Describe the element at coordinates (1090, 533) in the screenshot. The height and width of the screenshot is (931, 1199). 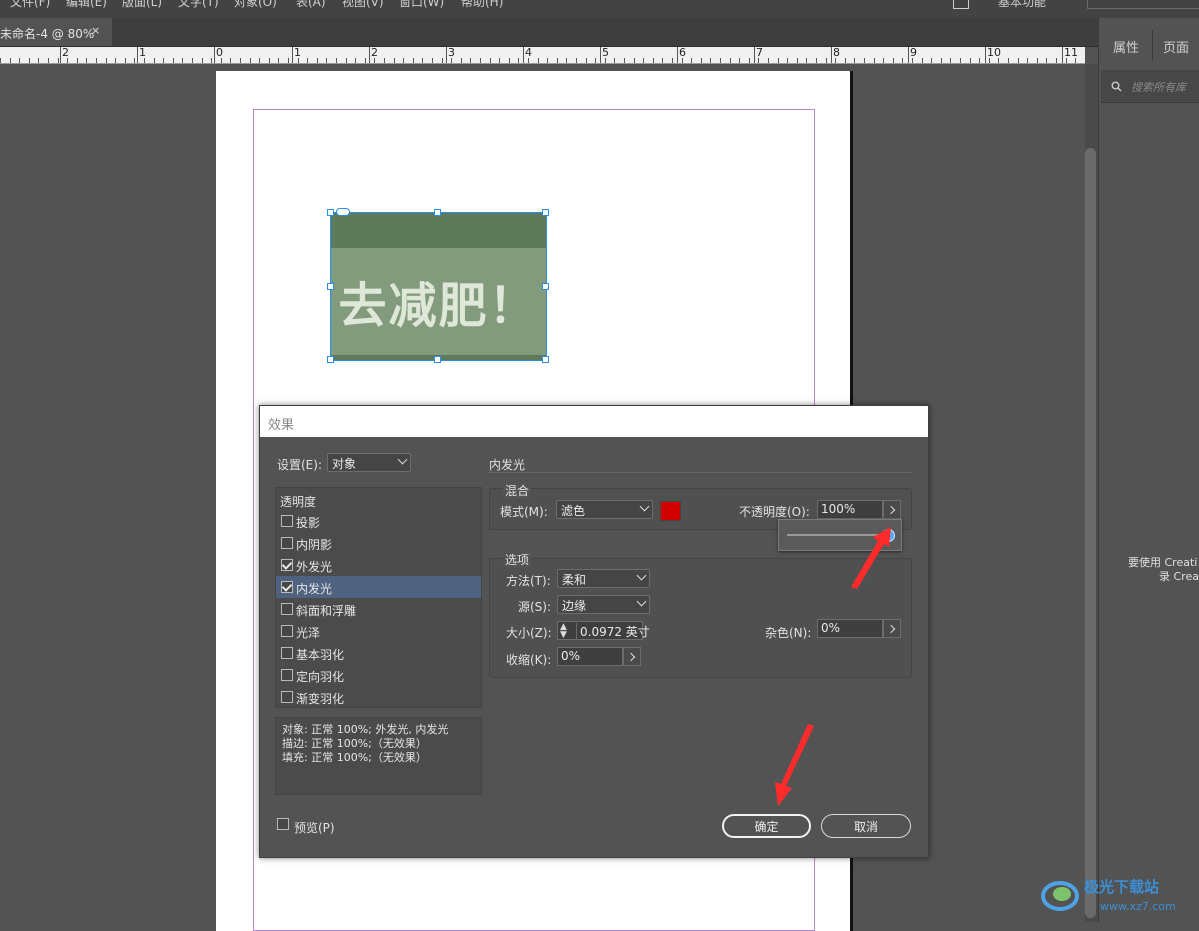
I see `vertical-scroll-thumb` at that location.